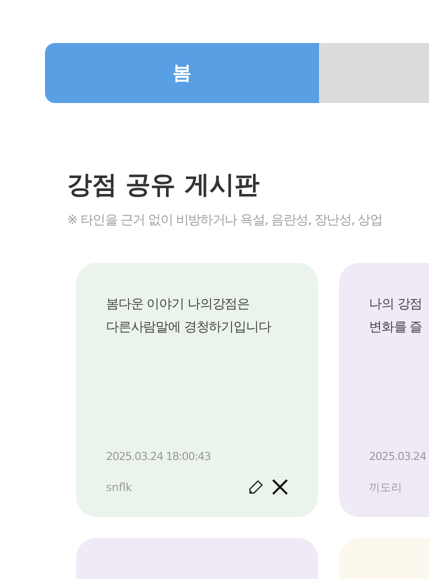 Image resolution: width=429 pixels, height=579 pixels. What do you see at coordinates (163, 185) in the screenshot?
I see `board-title: 강점 공유 게시판` at bounding box center [163, 185].